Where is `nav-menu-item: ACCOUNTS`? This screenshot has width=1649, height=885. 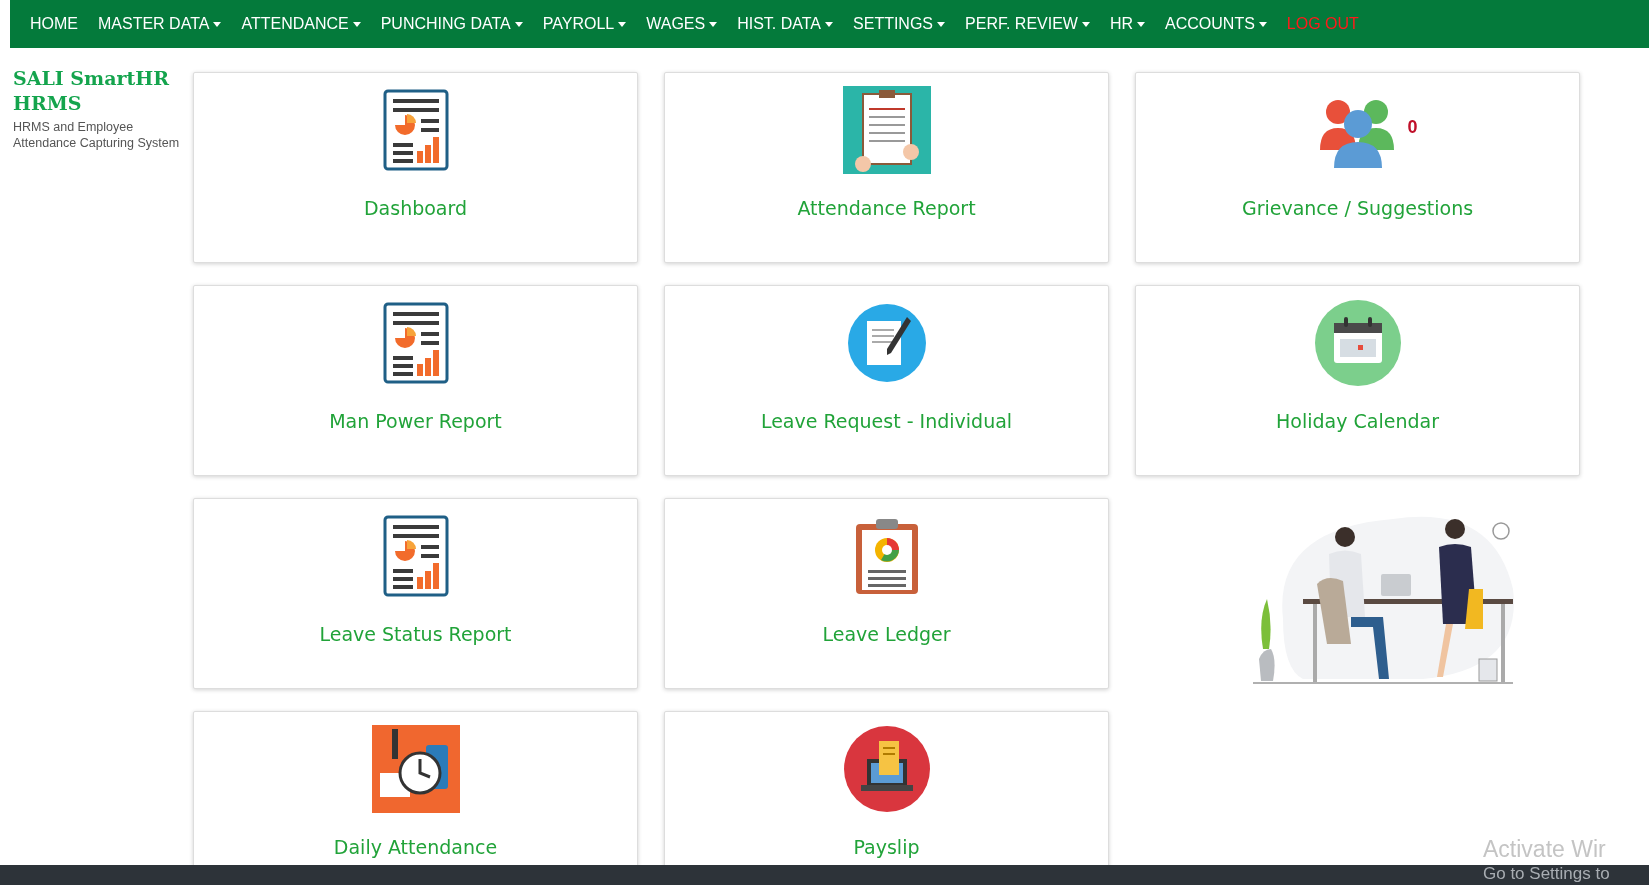 nav-menu-item: ACCOUNTS is located at coordinates (1216, 24).